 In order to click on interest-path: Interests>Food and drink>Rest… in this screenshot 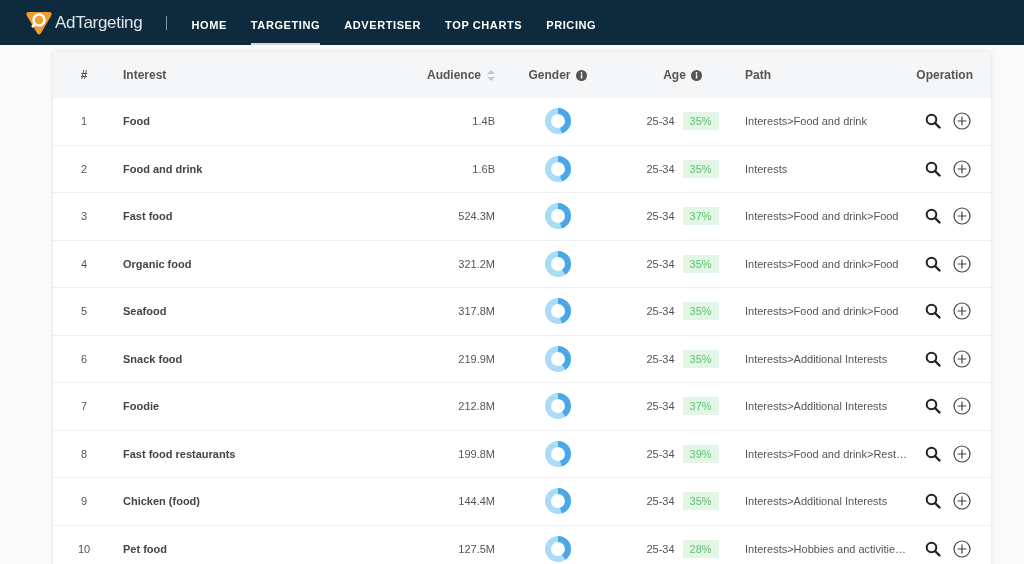, I will do `click(826, 453)`.